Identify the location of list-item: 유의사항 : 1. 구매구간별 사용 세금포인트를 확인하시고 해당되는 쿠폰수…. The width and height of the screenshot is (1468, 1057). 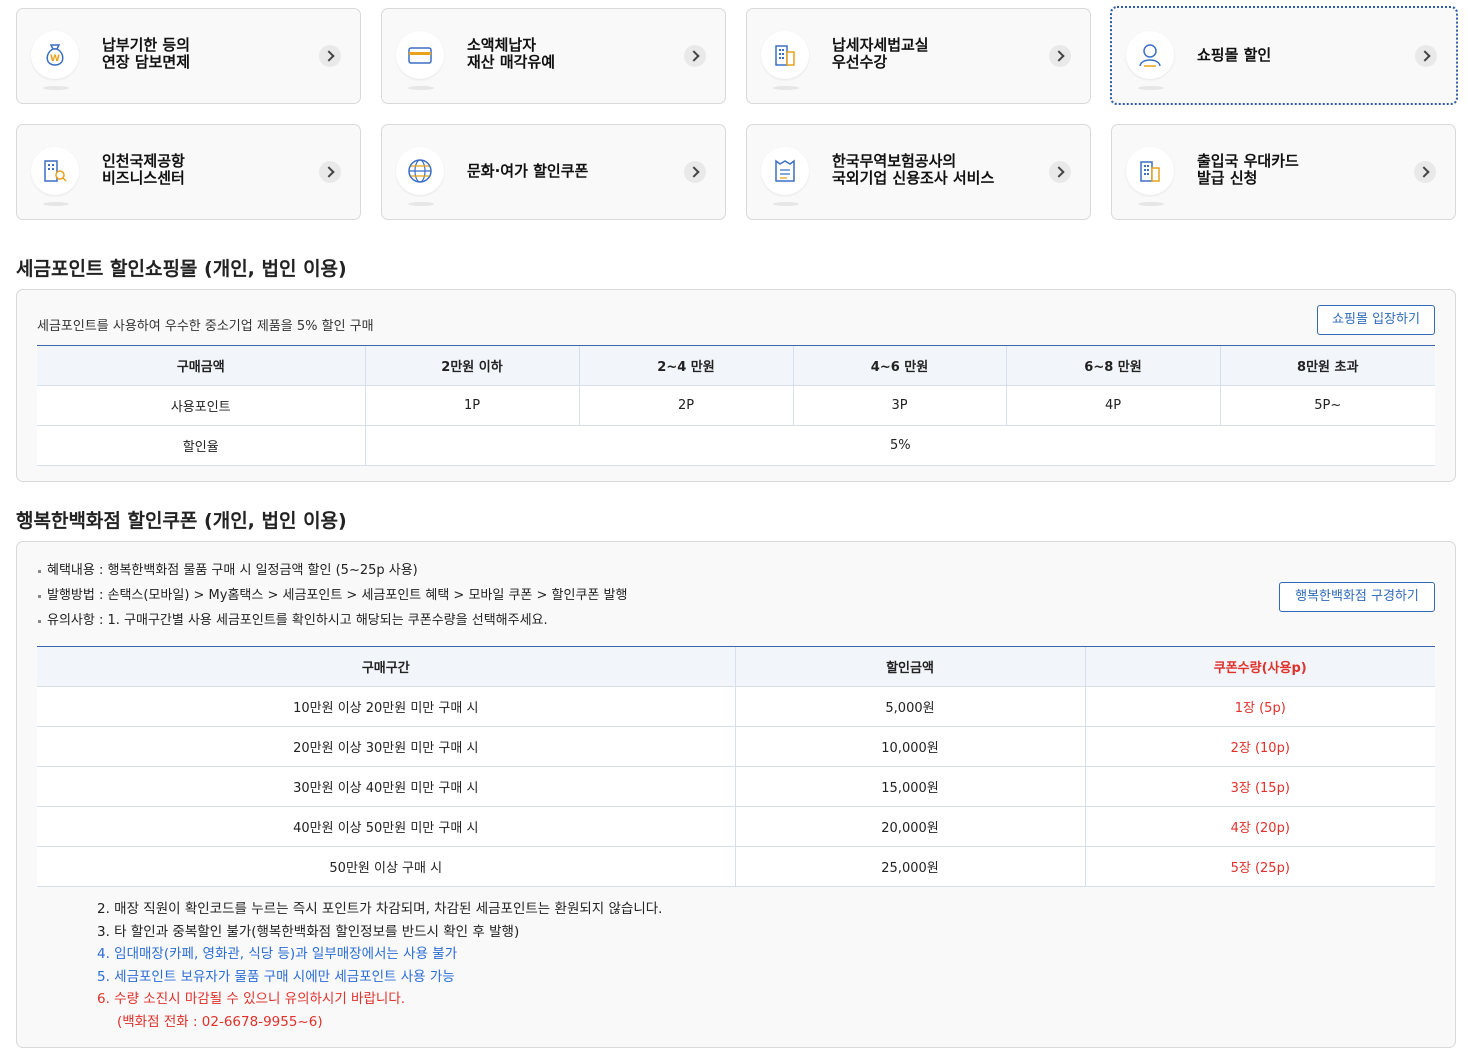
(332, 622).